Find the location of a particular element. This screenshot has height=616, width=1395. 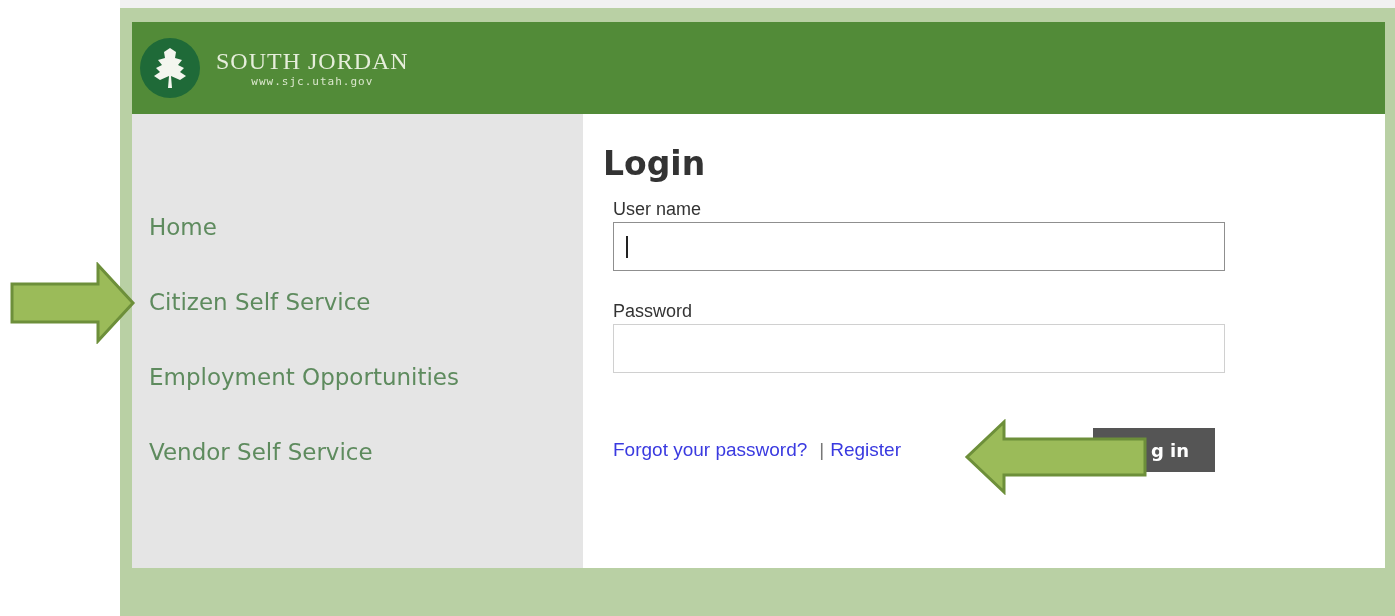

logo-url: www.sjc.utah.gov is located at coordinates (312, 81).